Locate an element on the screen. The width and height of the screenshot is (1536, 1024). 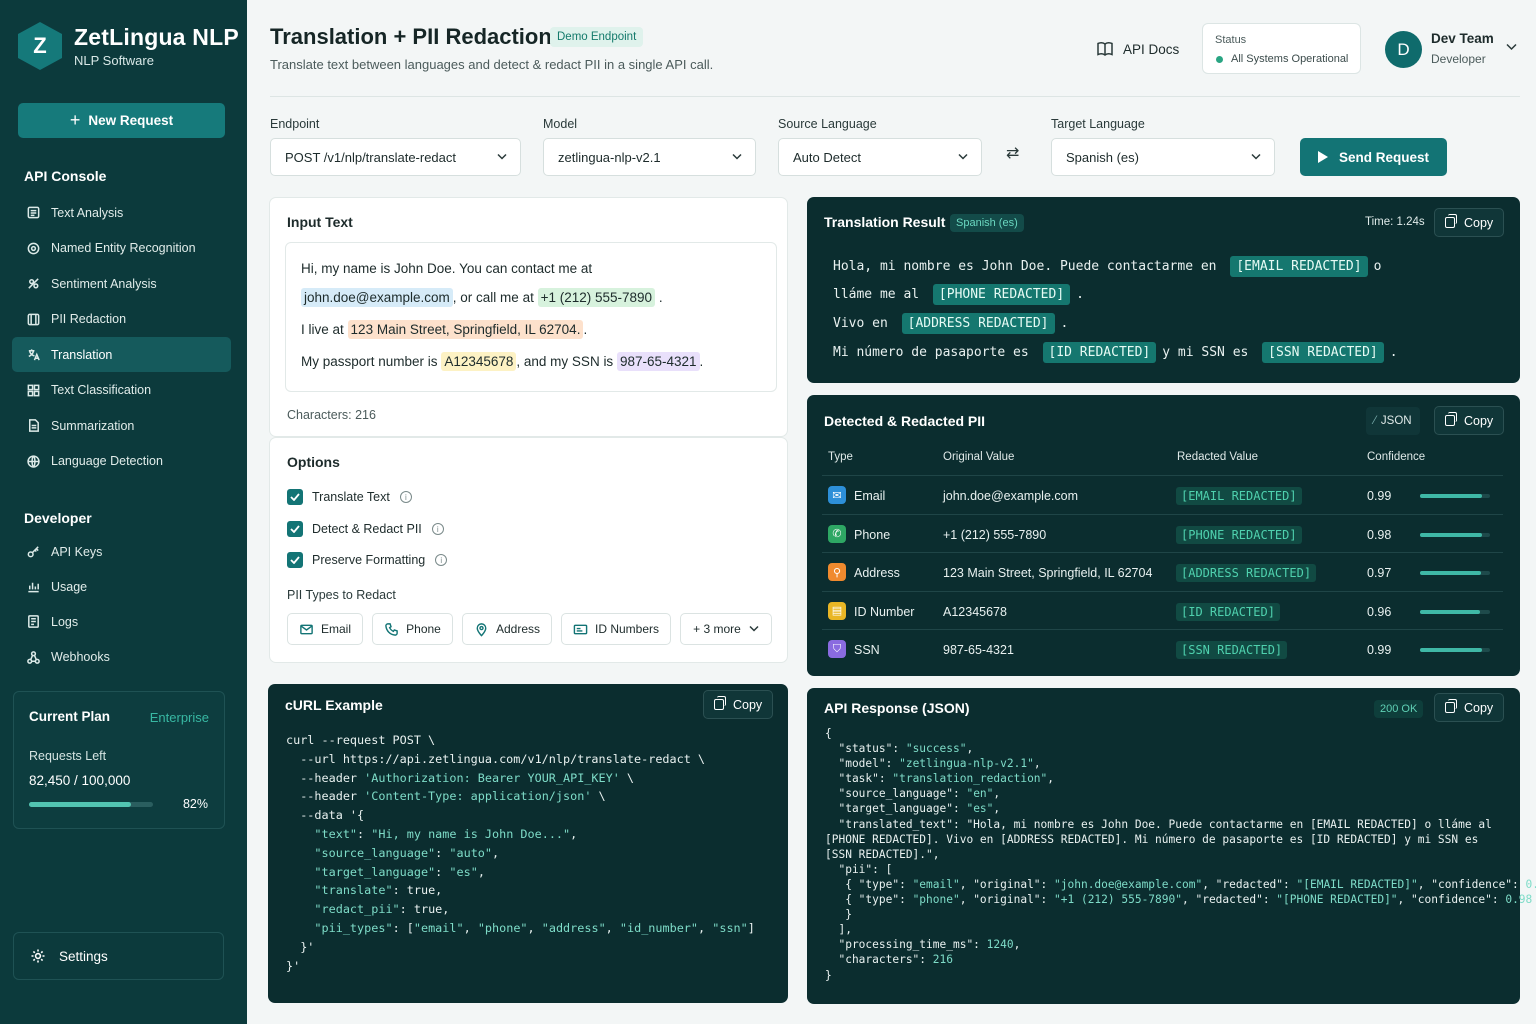
sidebar-item-api-keys: API Keys is located at coordinates (121, 551).